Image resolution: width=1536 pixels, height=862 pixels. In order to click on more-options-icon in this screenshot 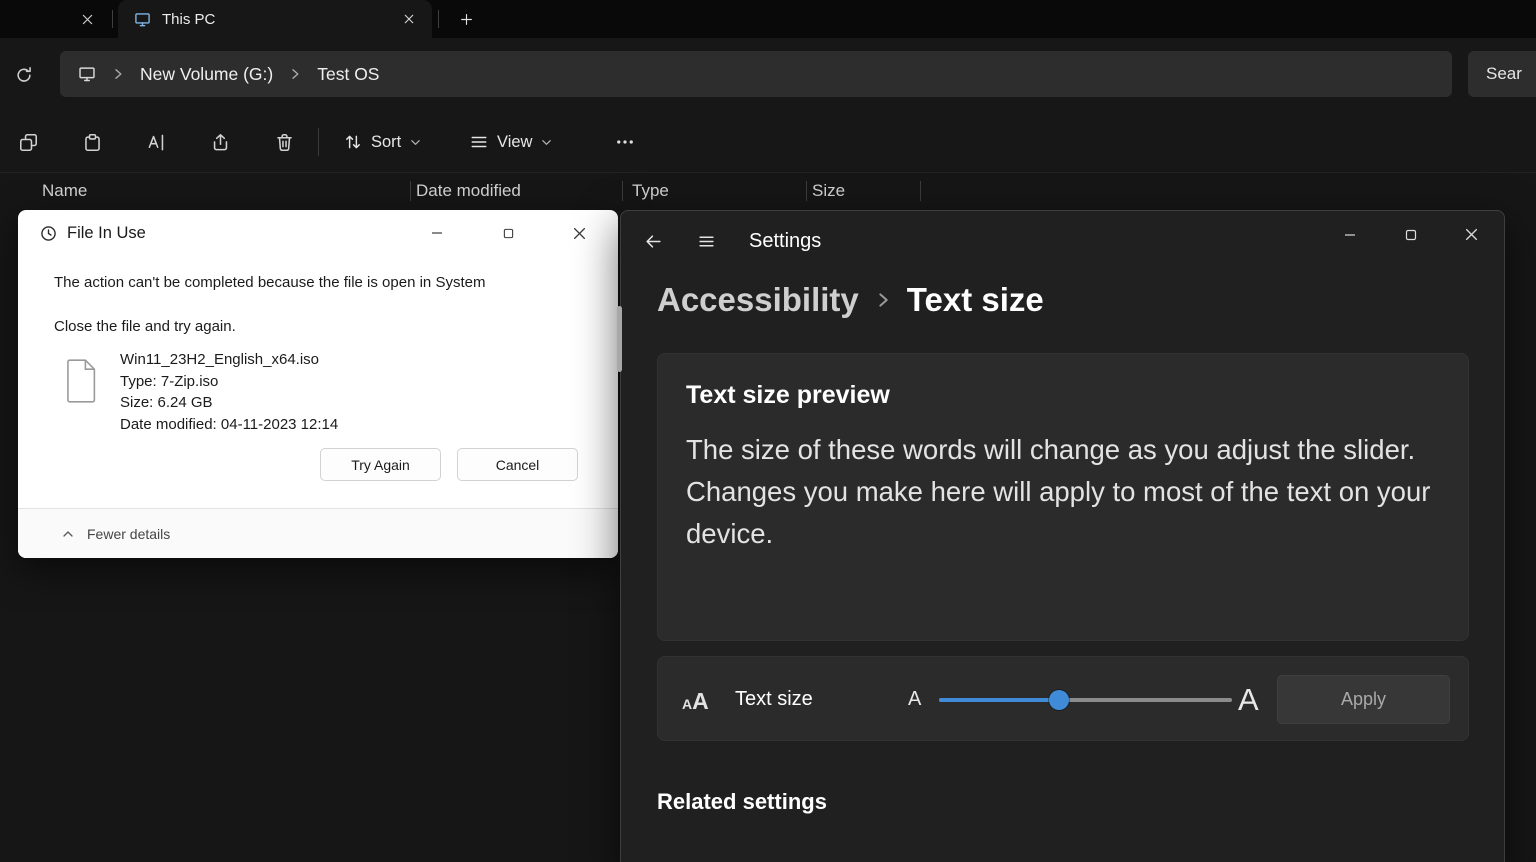, I will do `click(625, 142)`.